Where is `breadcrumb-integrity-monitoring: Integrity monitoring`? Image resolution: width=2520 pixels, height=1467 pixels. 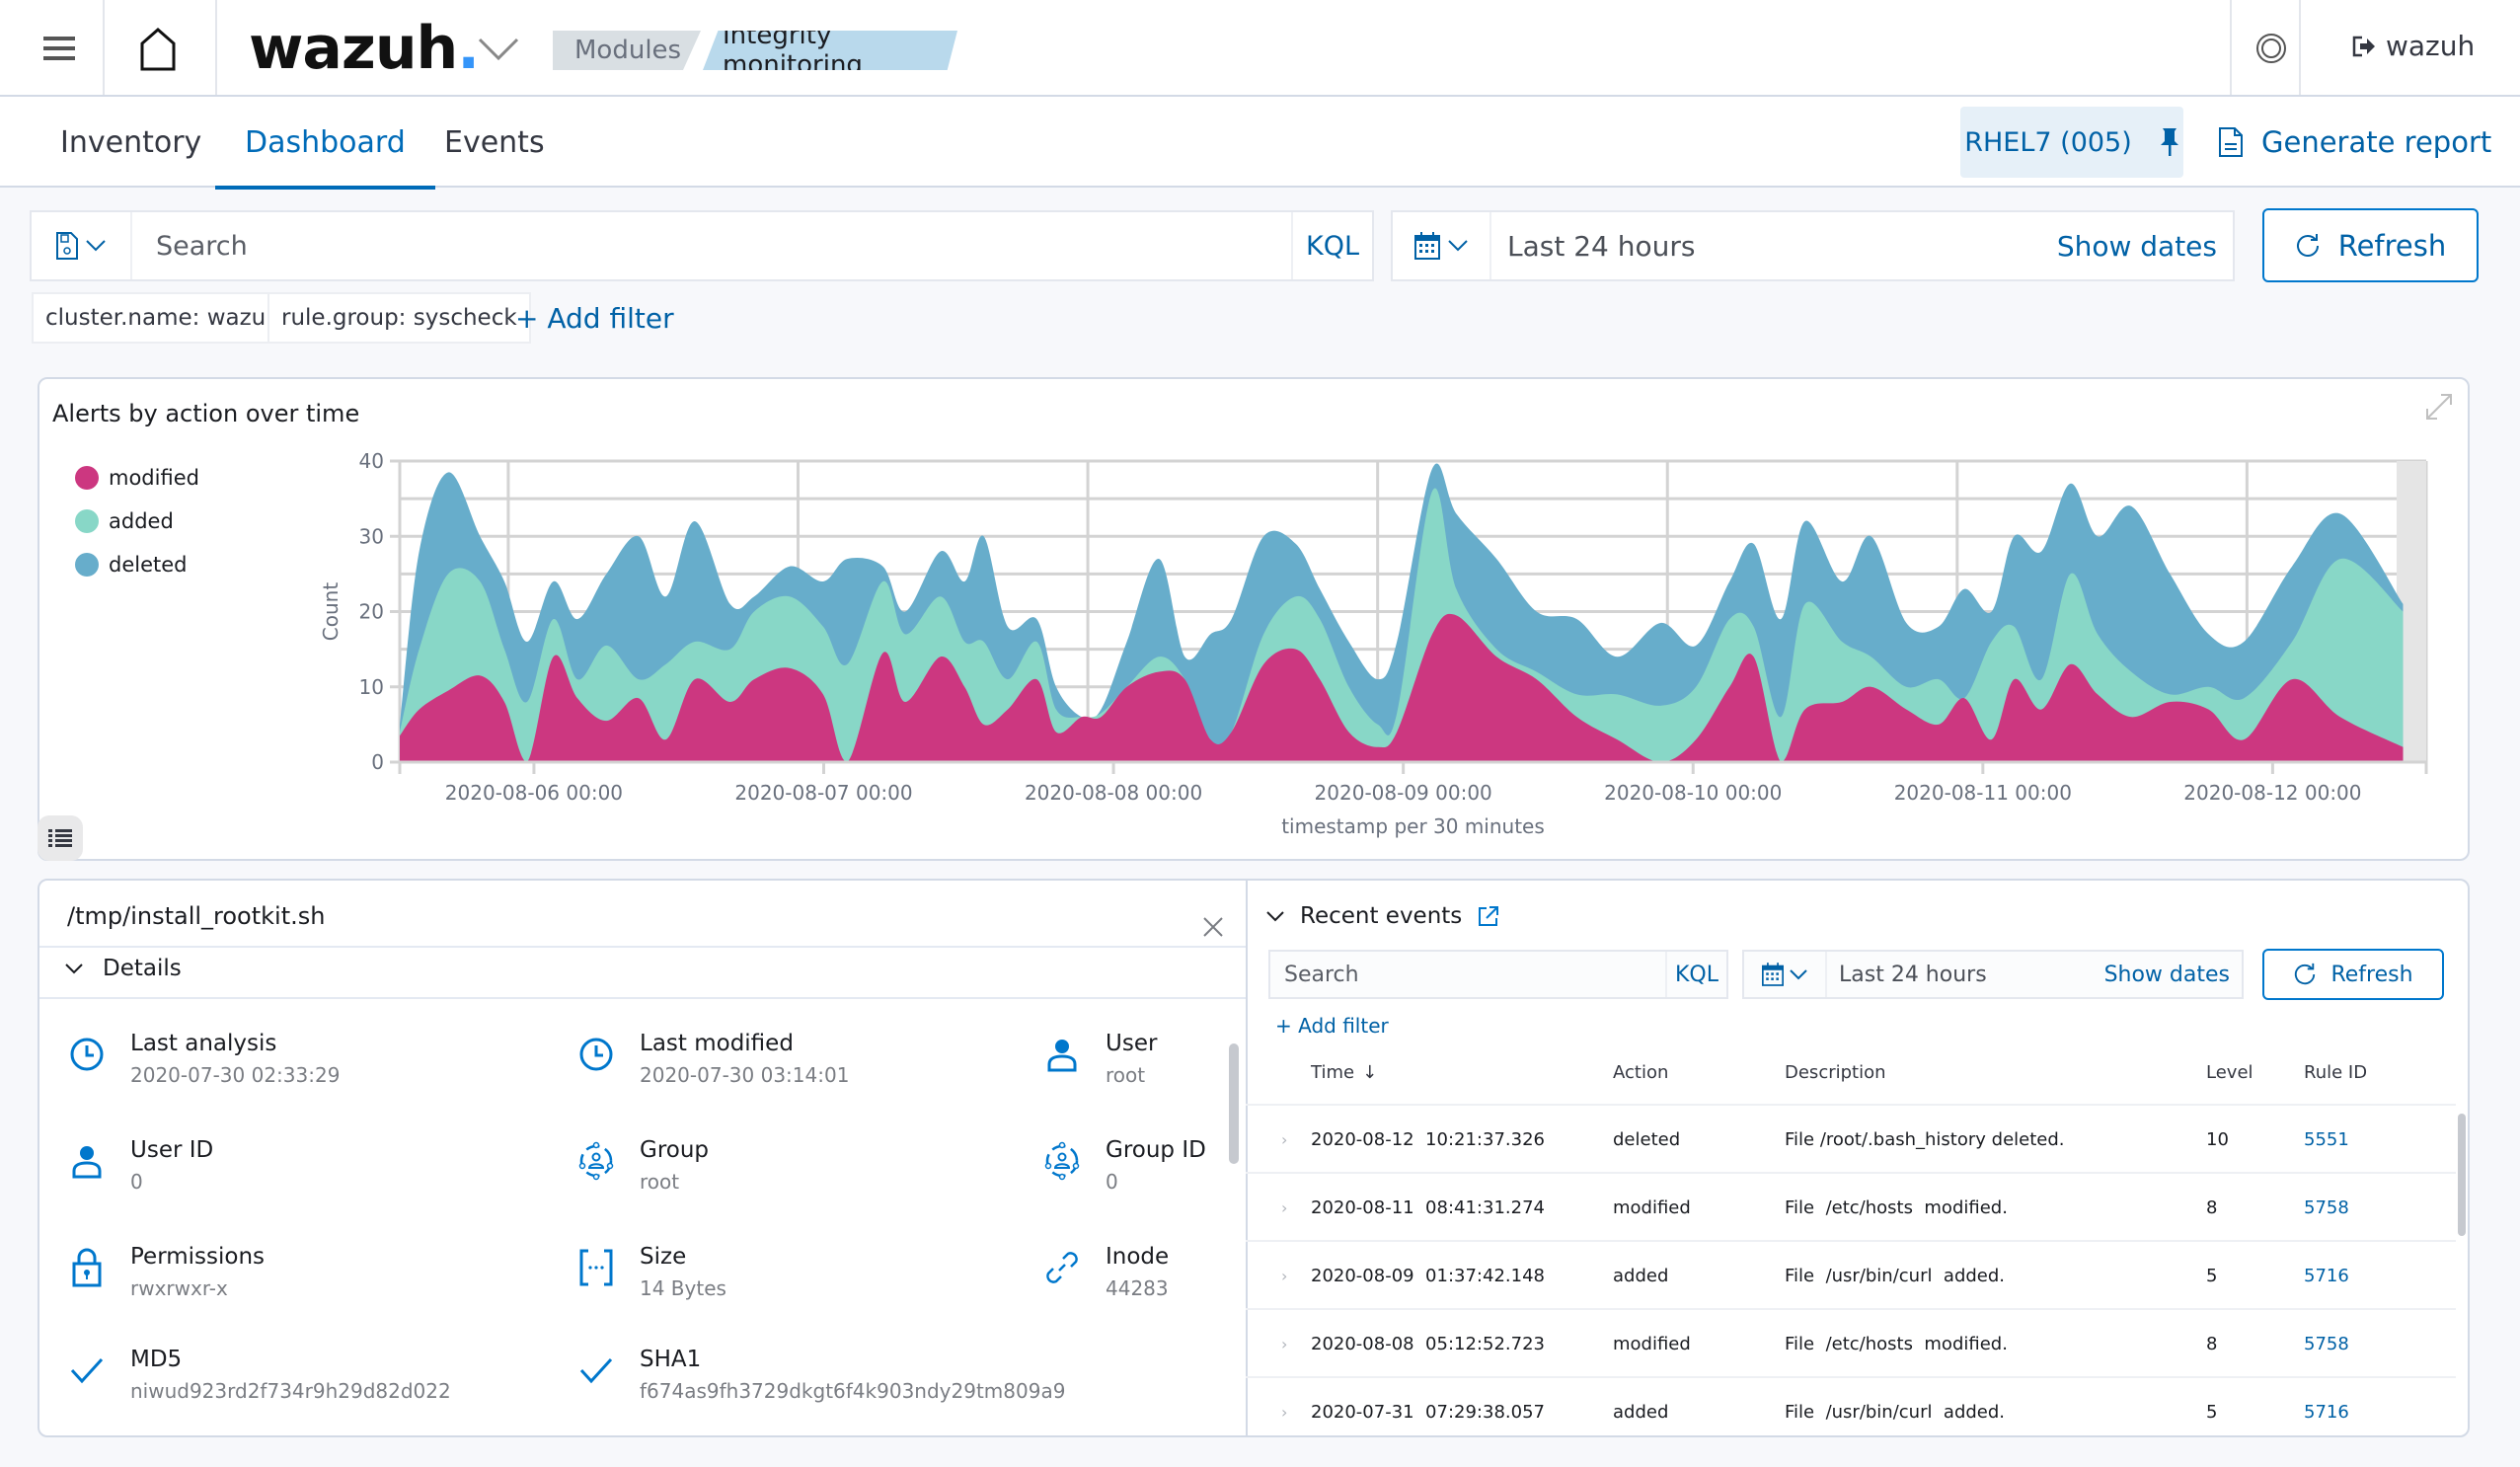 breadcrumb-integrity-monitoring: Integrity monitoring is located at coordinates (830, 50).